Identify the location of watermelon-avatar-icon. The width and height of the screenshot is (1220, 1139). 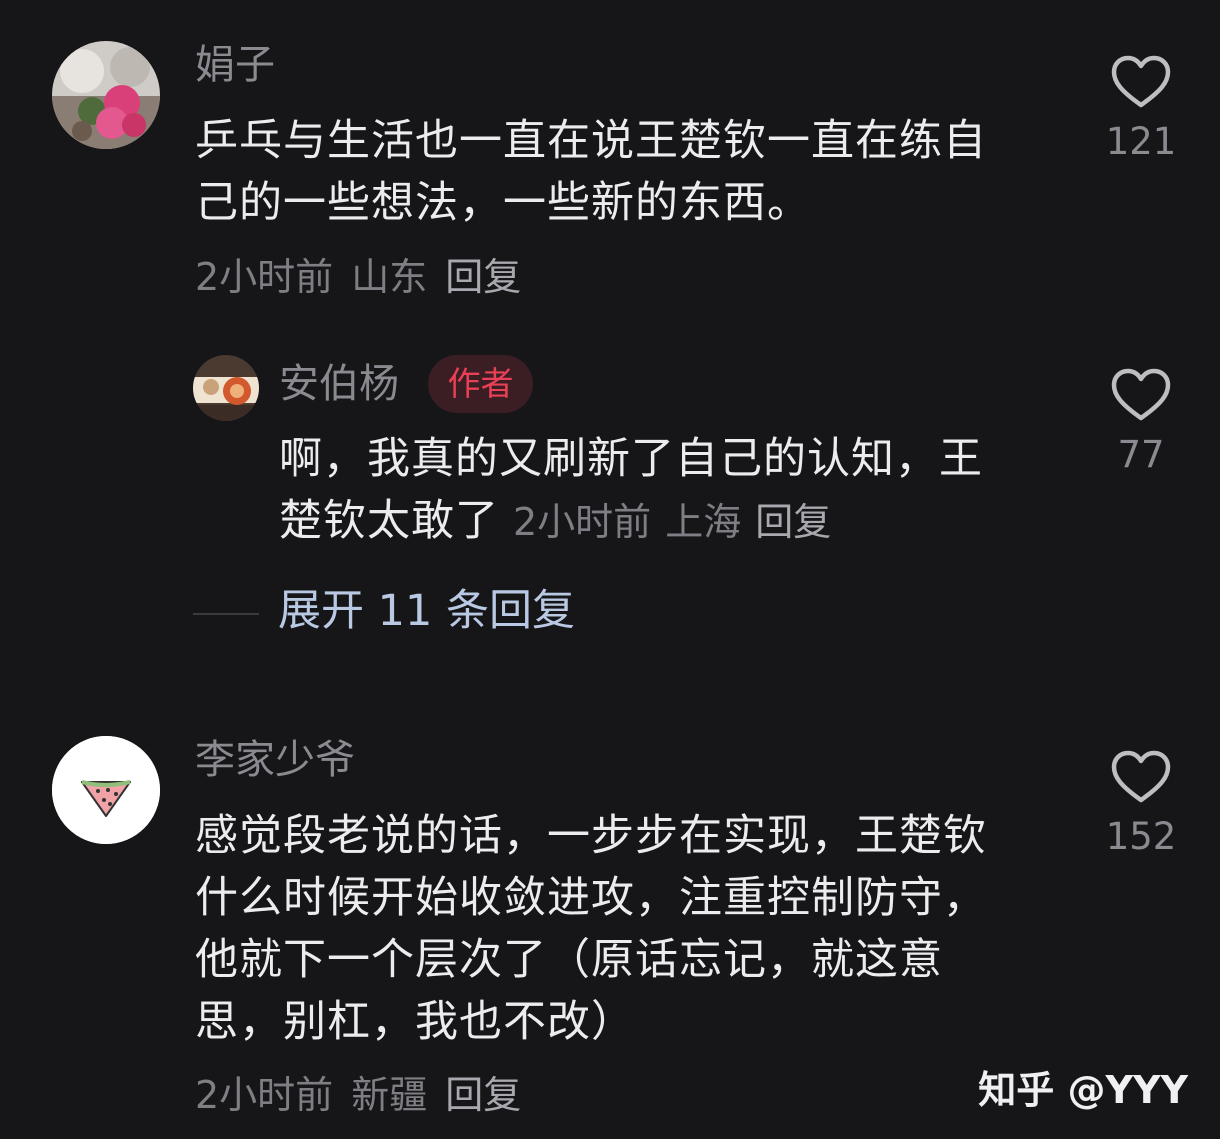
(106, 790).